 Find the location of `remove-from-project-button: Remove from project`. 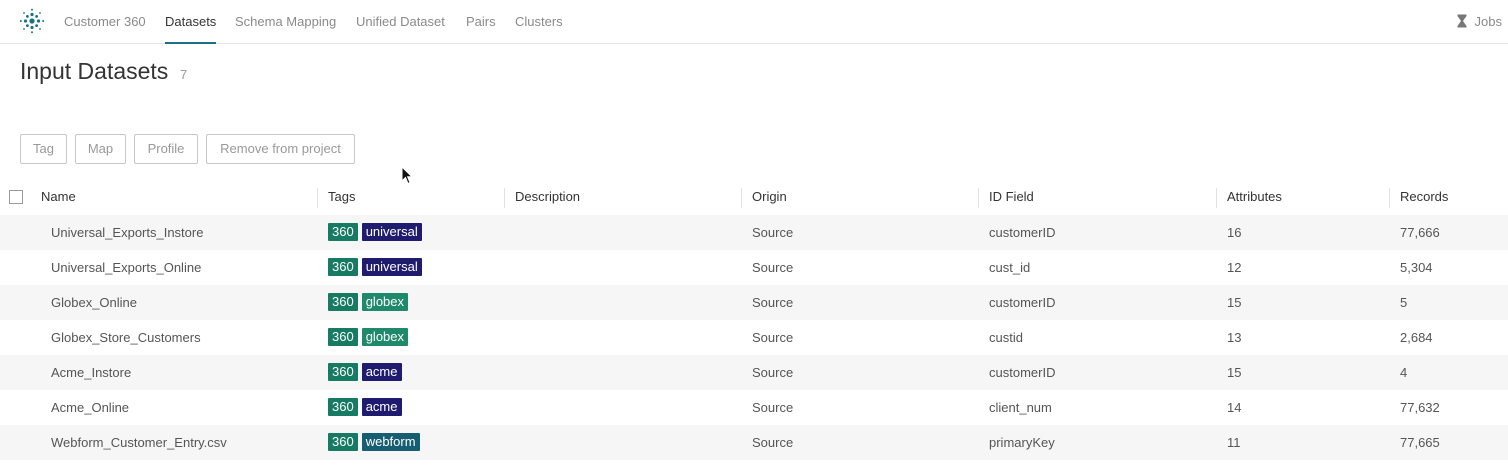

remove-from-project-button: Remove from project is located at coordinates (280, 149).